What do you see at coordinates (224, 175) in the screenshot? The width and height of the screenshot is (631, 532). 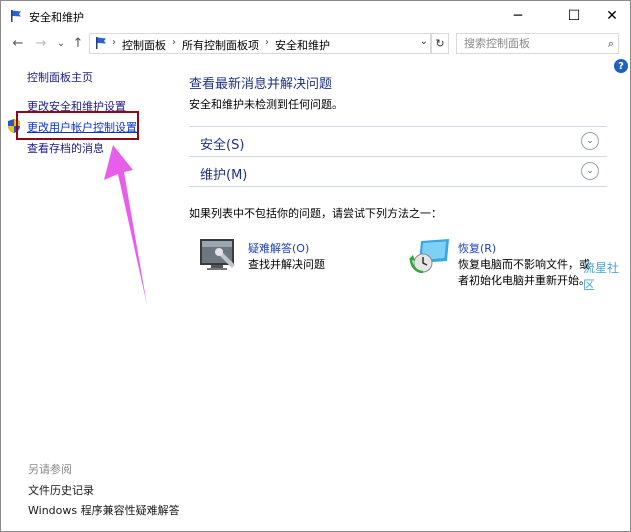 I see `maintenance-section-label: 维护(M)` at bounding box center [224, 175].